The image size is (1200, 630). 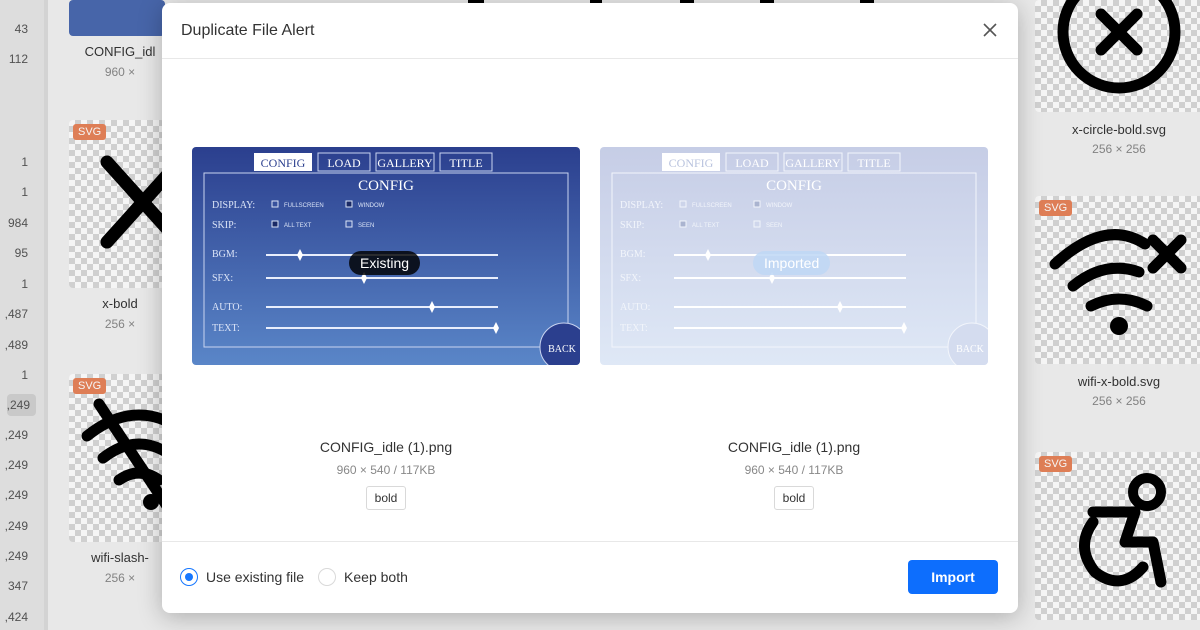 What do you see at coordinates (590, 31) in the screenshot?
I see `modal-header: Duplicate File Alert` at bounding box center [590, 31].